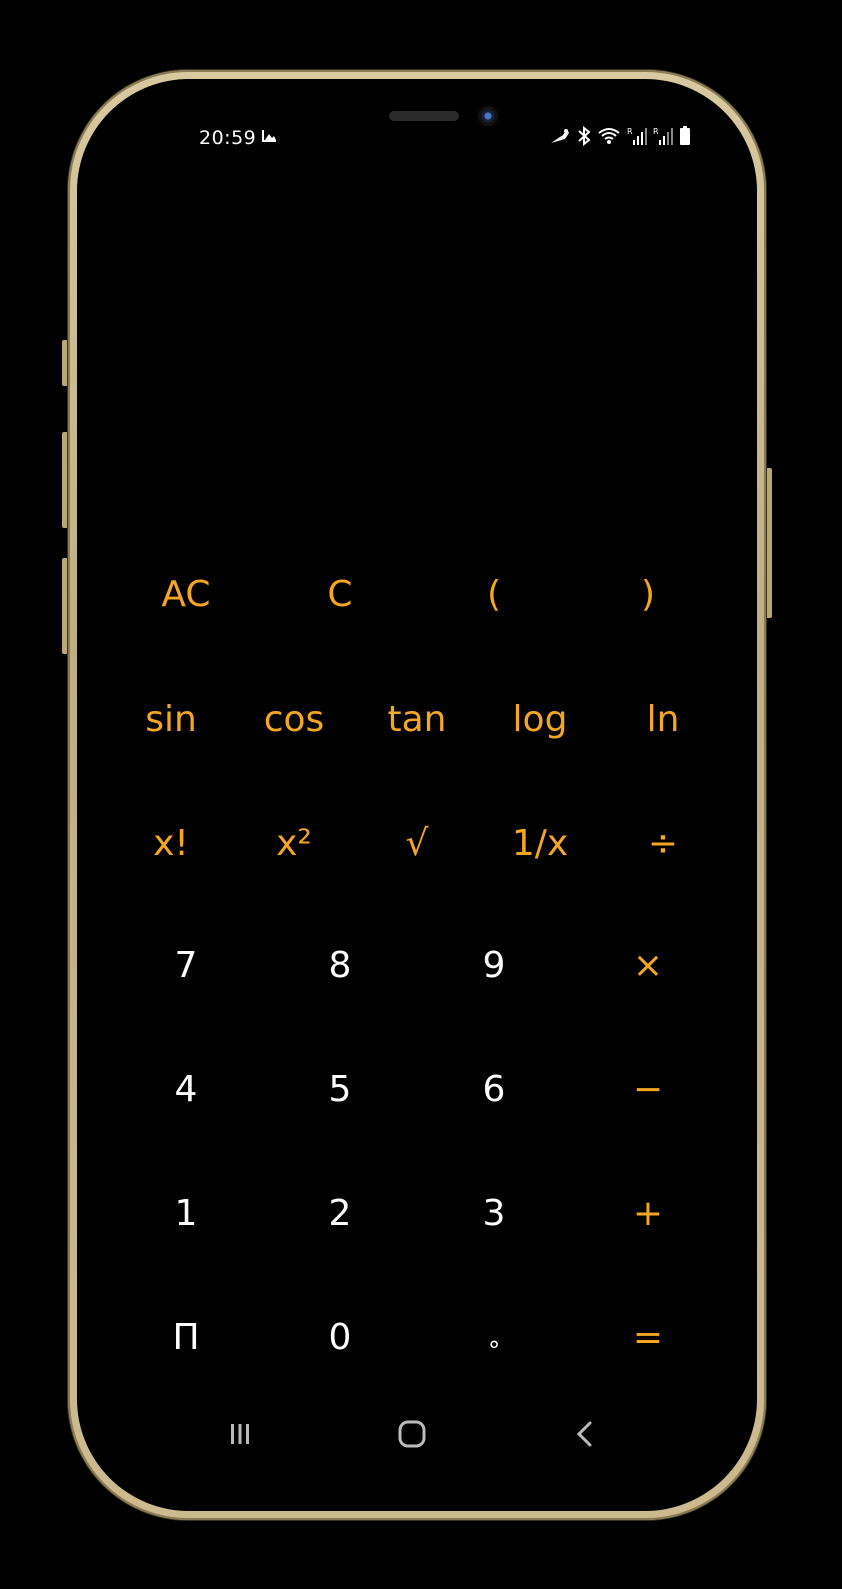 The image size is (842, 1589). Describe the element at coordinates (494, 595) in the screenshot. I see `open-paren-key: (` at that location.